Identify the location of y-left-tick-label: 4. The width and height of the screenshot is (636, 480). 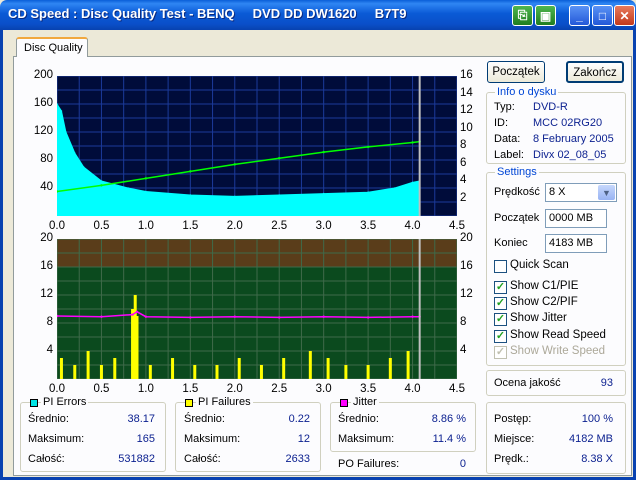
(49, 350).